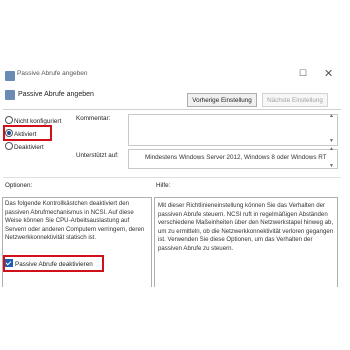  What do you see at coordinates (38, 121) in the screenshot?
I see `radio-label-not-configured: Nicht konfiguriert` at bounding box center [38, 121].